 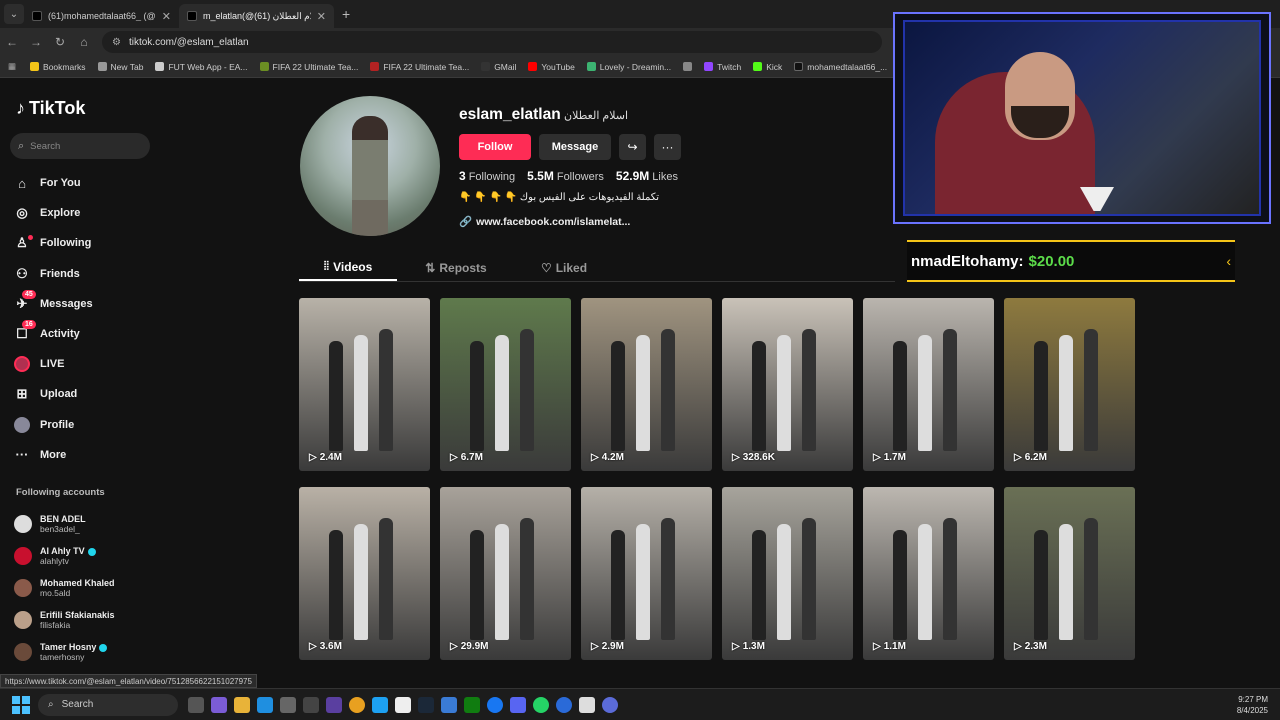 What do you see at coordinates (533, 66) in the screenshot?
I see `youtube-icon` at bounding box center [533, 66].